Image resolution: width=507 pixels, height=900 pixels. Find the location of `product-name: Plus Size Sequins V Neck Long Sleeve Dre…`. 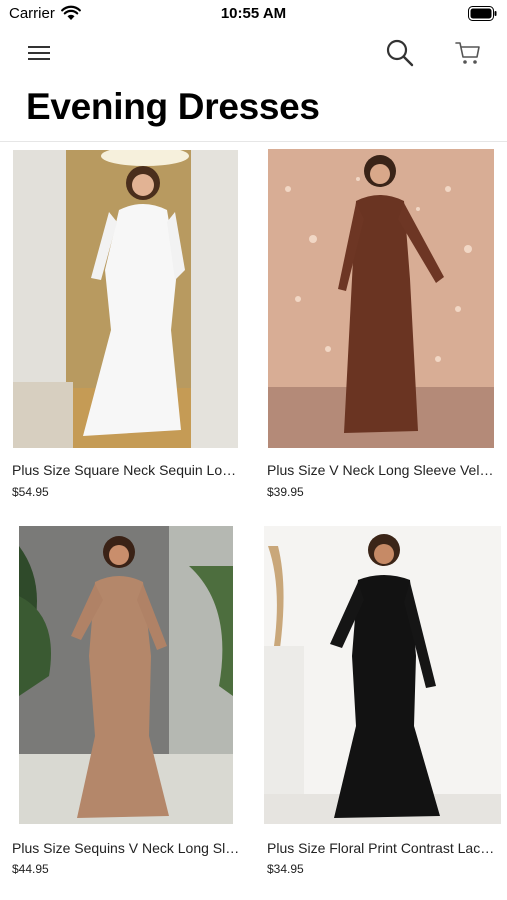

product-name: Plus Size Sequins V Neck Long Sleeve Dre… is located at coordinates (126, 848).